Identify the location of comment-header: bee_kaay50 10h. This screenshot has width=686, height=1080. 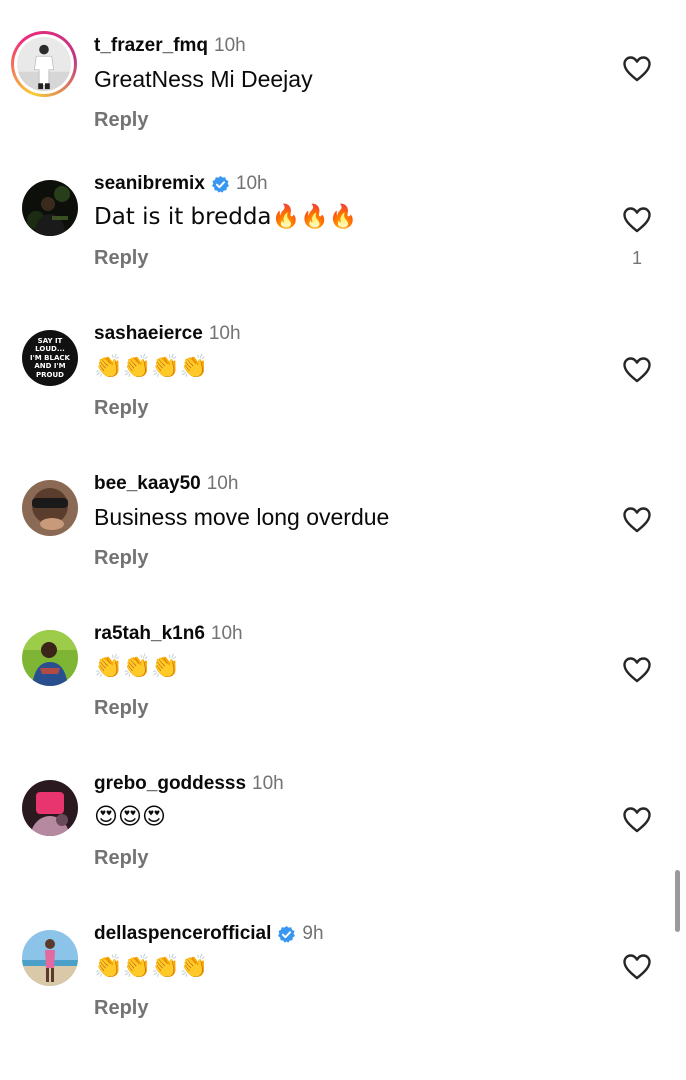
(166, 484).